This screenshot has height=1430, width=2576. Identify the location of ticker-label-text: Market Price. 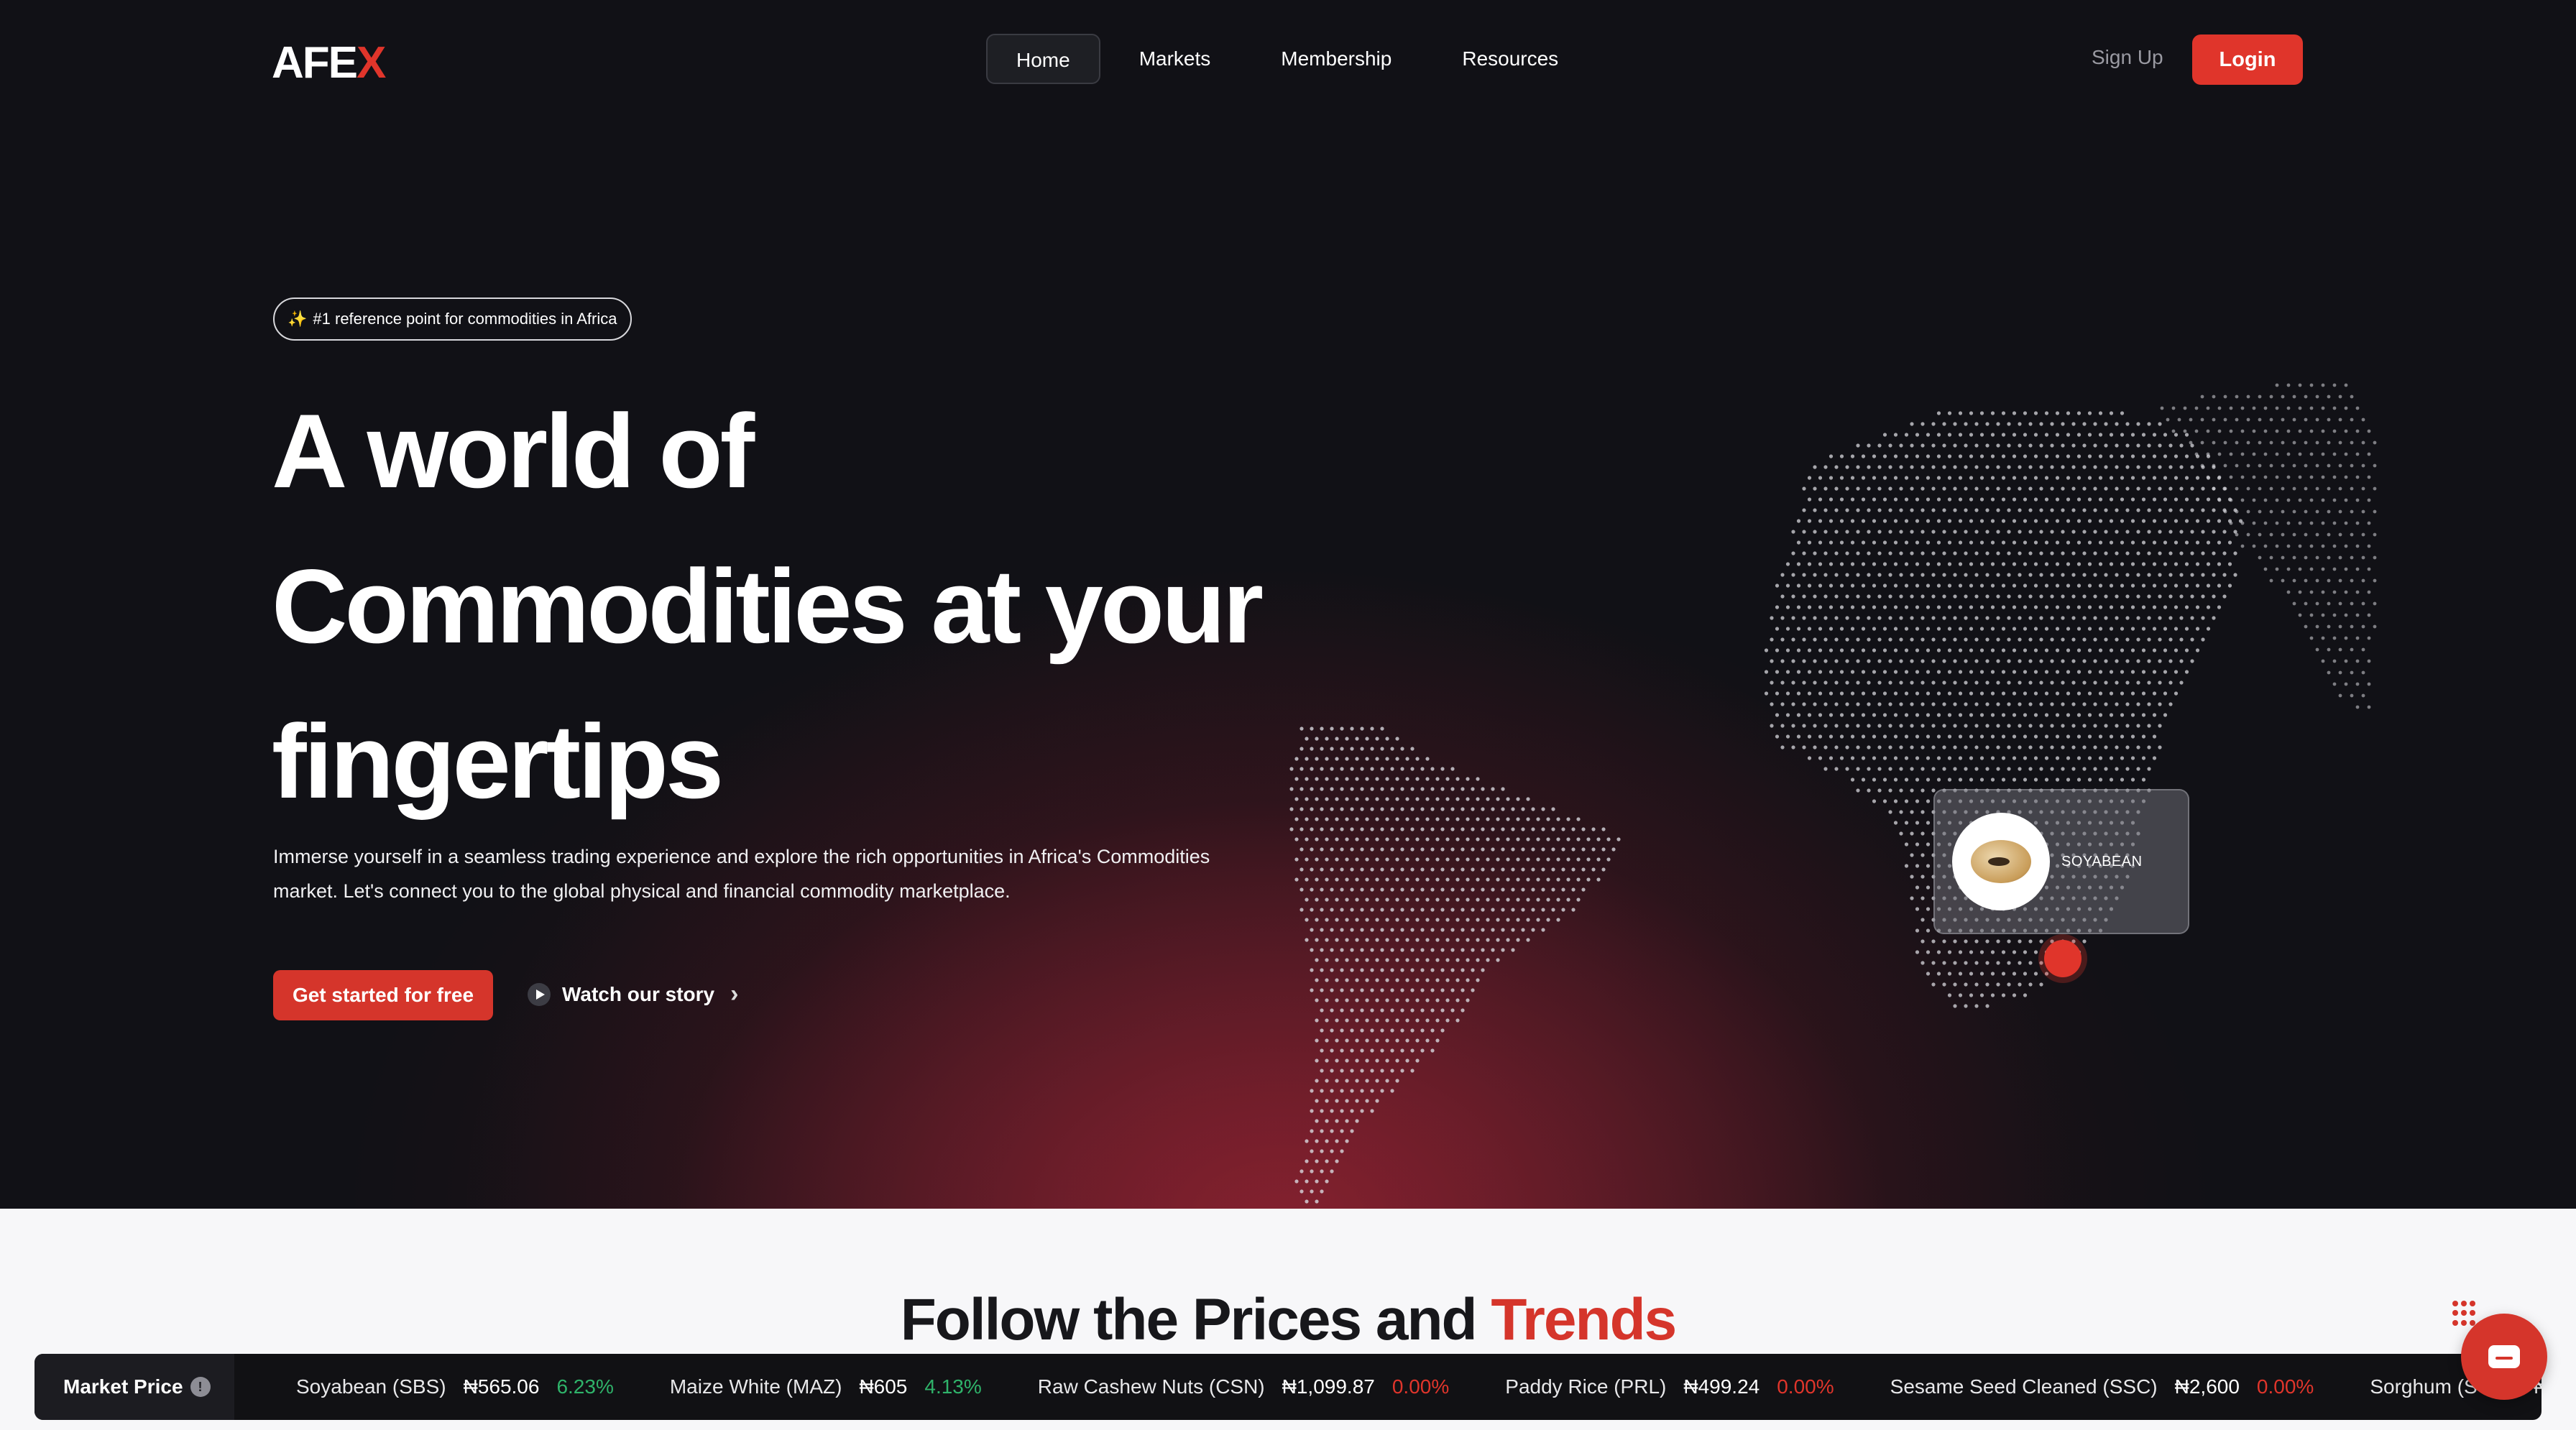
(123, 1386).